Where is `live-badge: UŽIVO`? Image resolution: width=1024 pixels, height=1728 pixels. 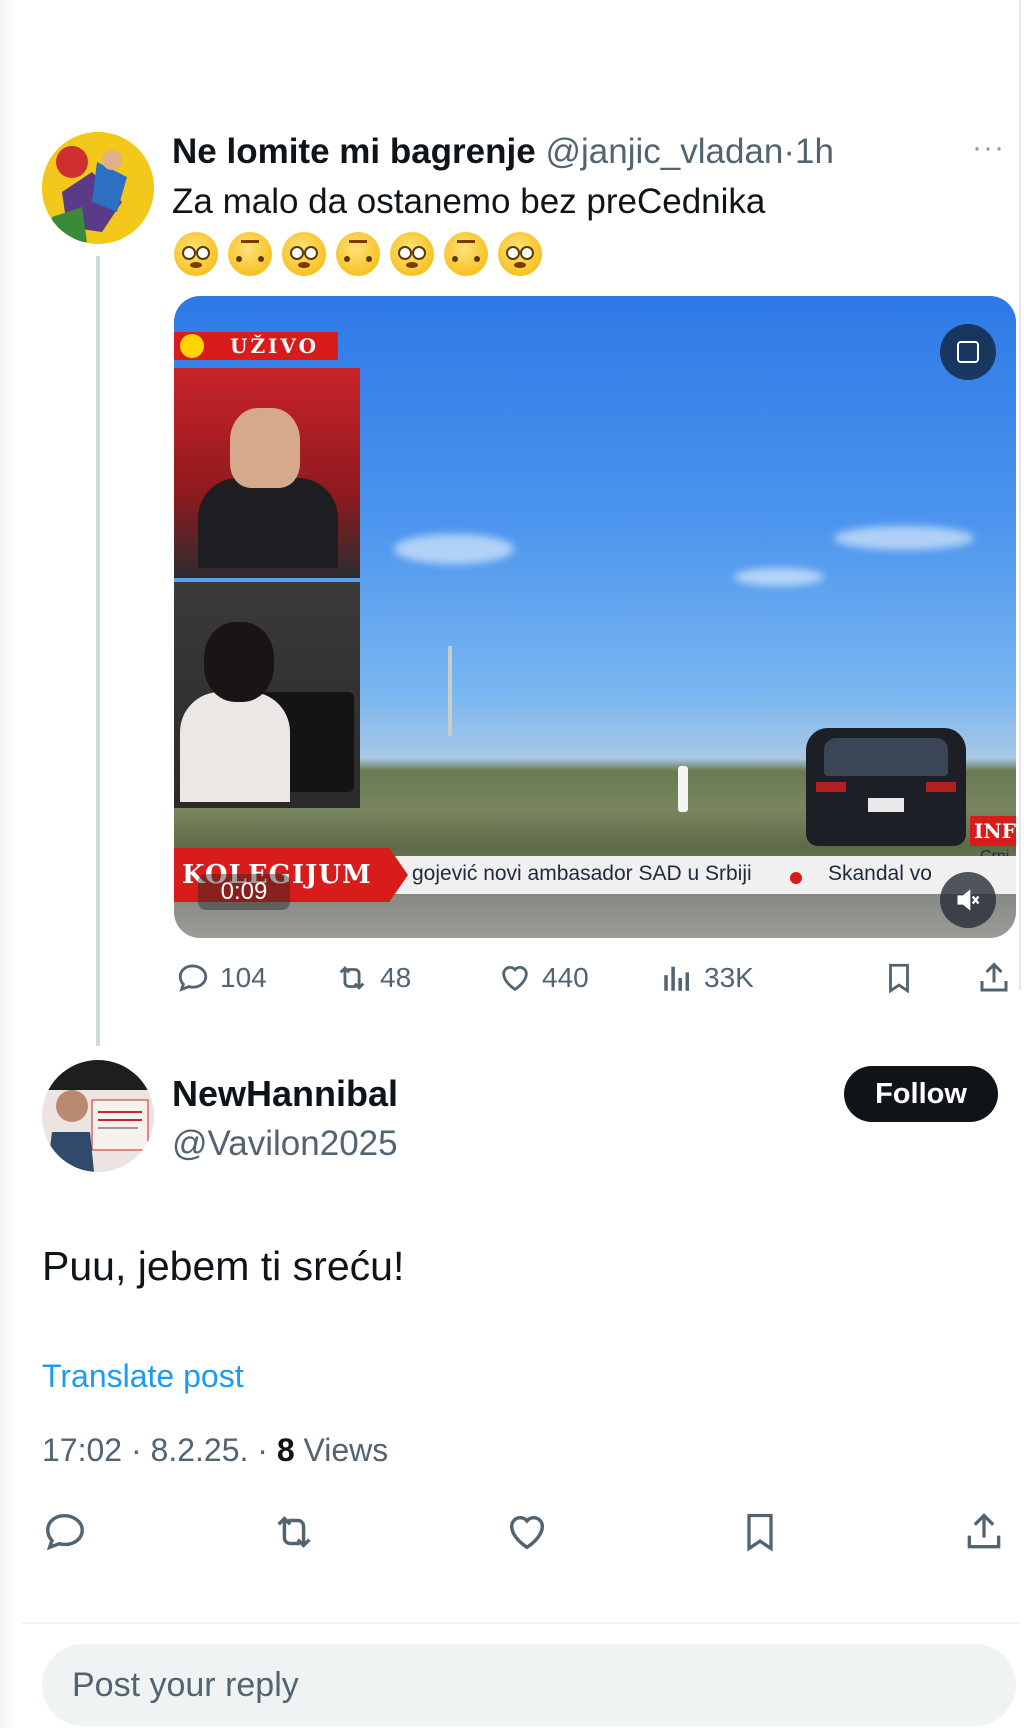
live-badge: UŽIVO is located at coordinates (256, 346).